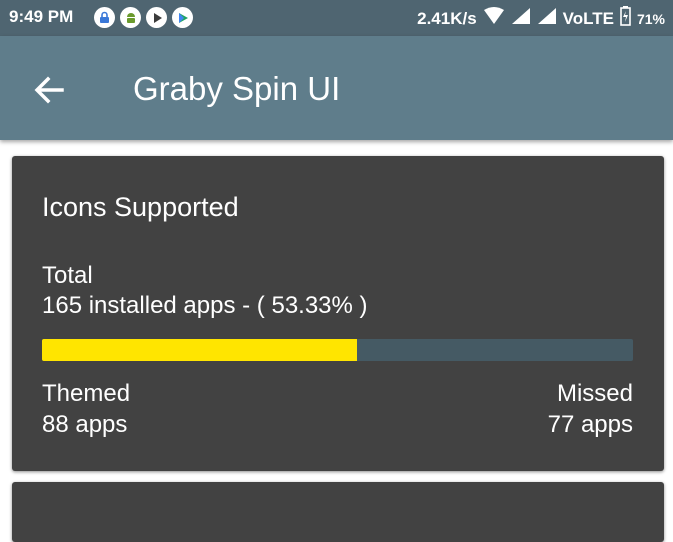 The height and width of the screenshot is (542, 673). I want to click on signal-icon, so click(521, 18).